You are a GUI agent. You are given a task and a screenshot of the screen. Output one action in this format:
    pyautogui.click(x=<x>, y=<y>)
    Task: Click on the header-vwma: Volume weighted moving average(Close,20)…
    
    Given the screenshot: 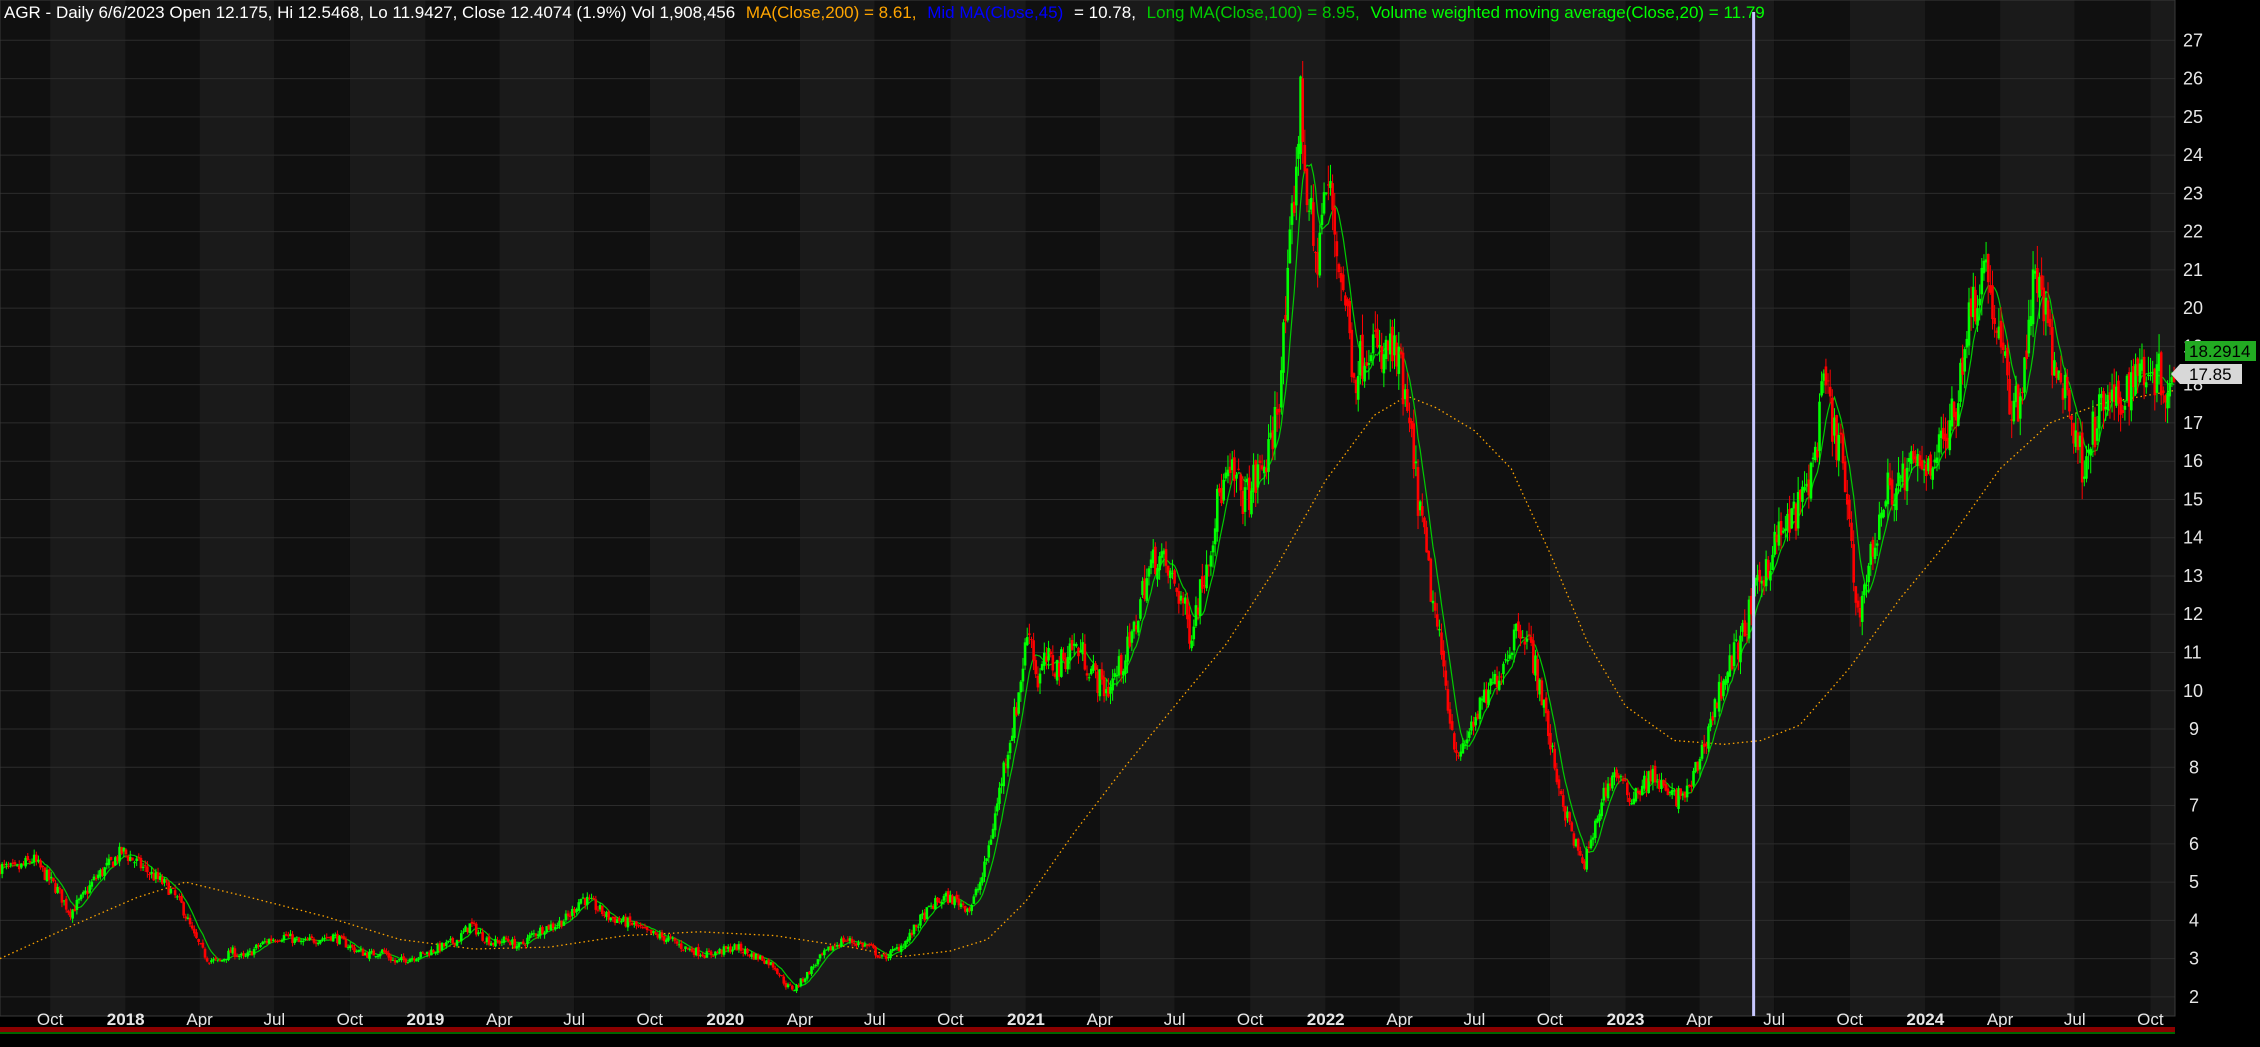 What is the action you would take?
    pyautogui.click(x=1568, y=12)
    